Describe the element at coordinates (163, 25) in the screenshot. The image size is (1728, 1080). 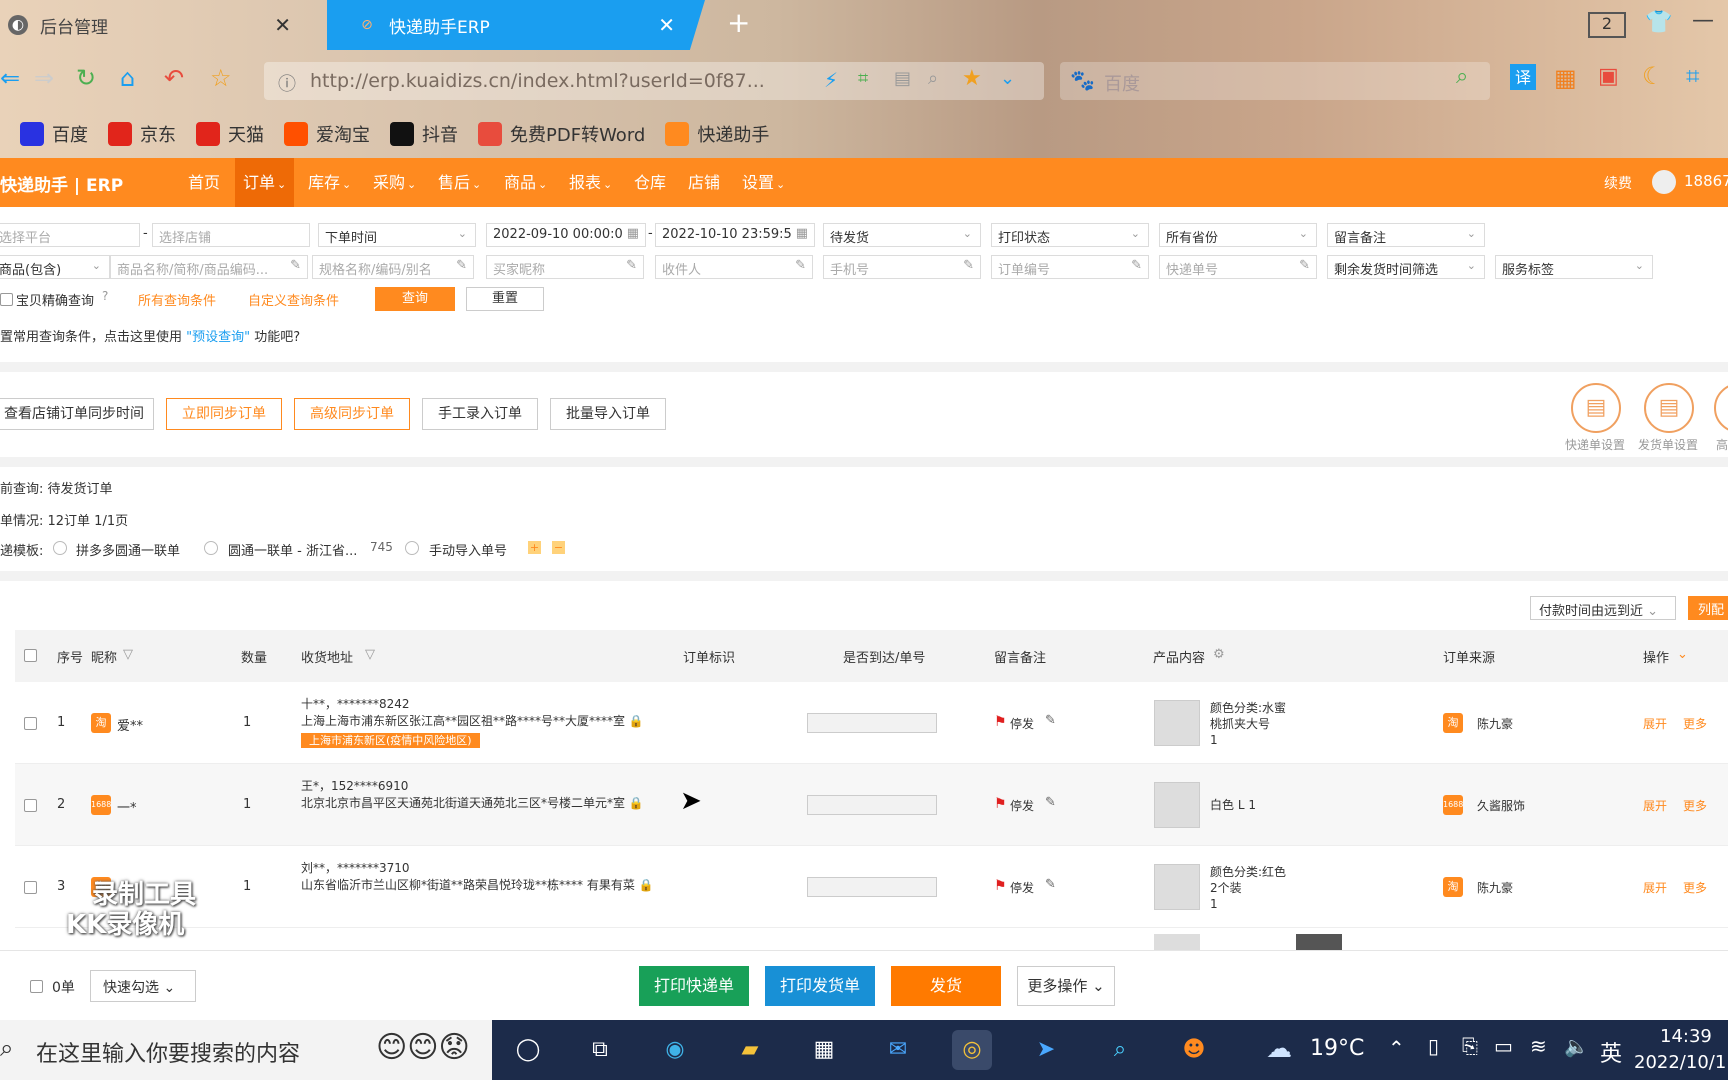
I see `tab-admin: ◐ 后台管理 ✕` at that location.